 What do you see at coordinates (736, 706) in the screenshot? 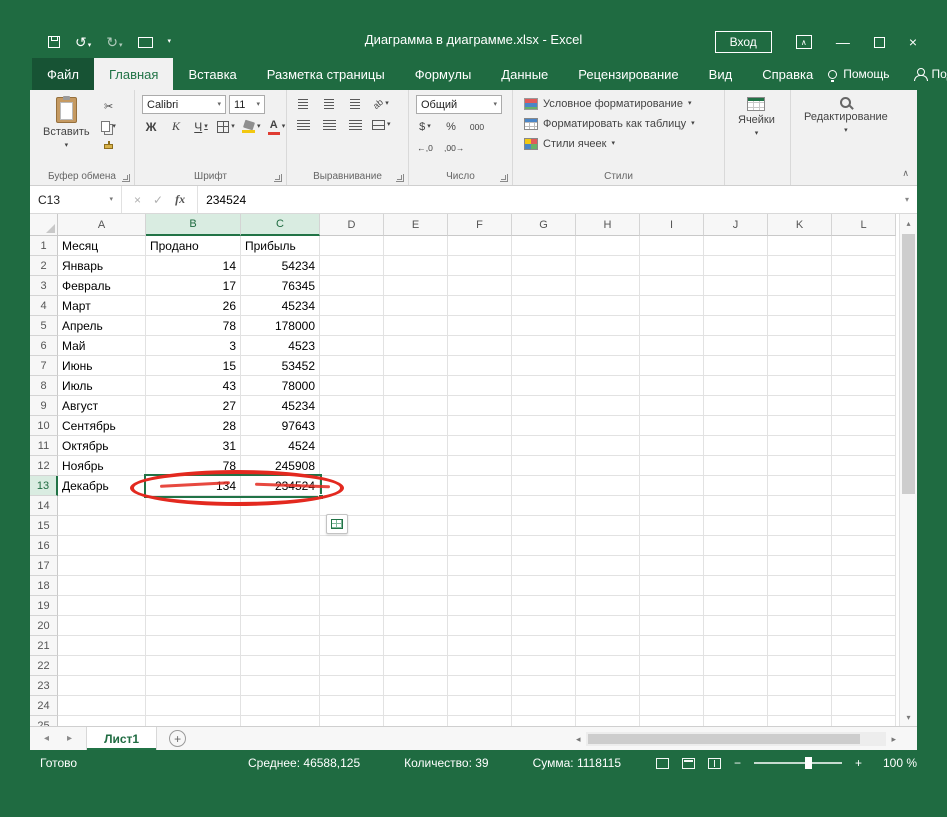
I see `cell-J24` at bounding box center [736, 706].